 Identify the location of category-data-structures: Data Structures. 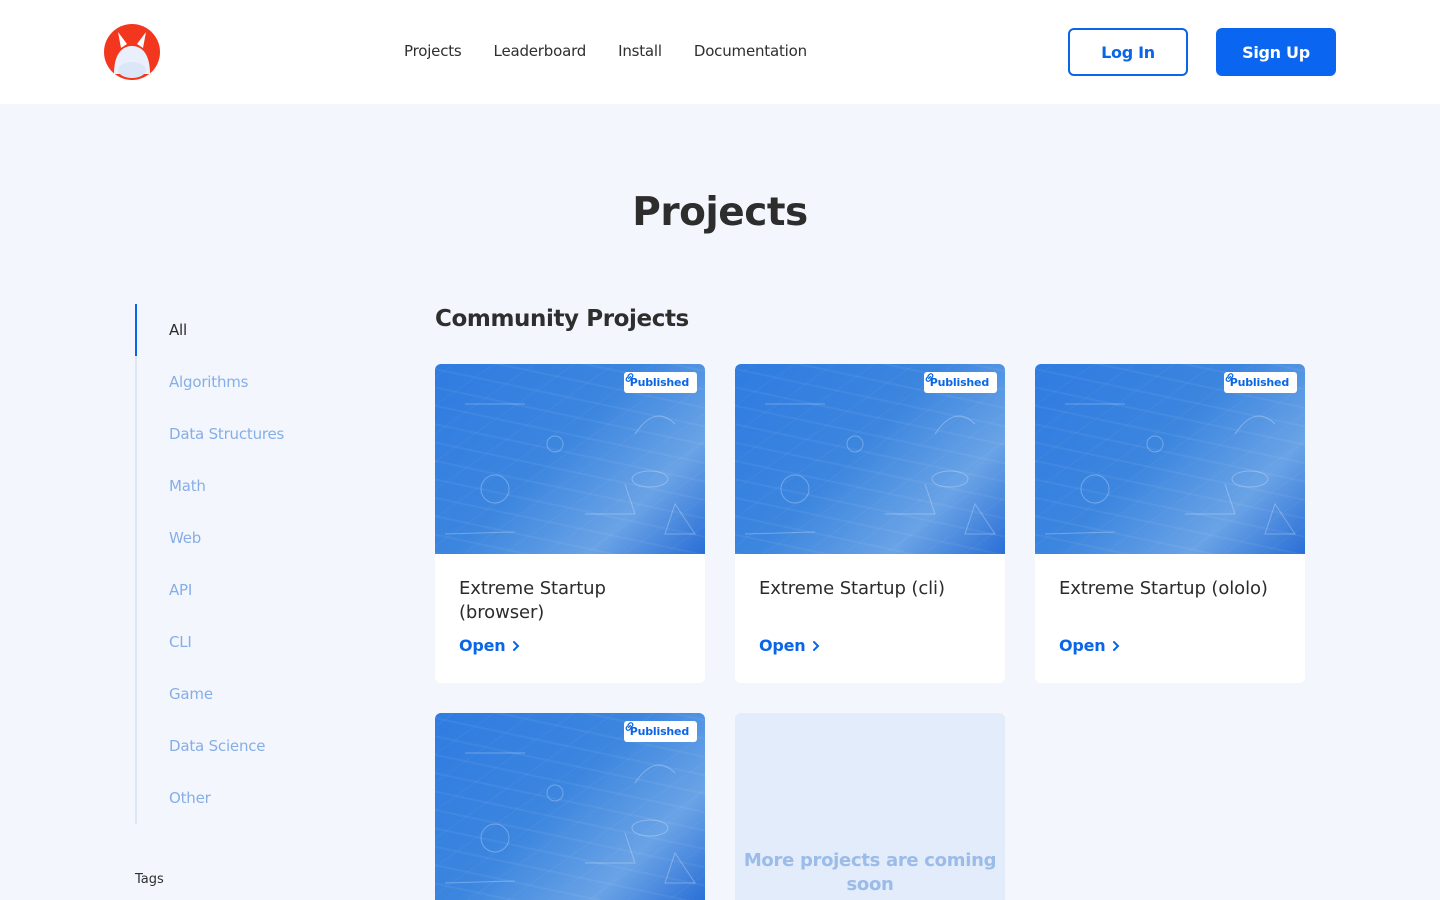
(256, 434).